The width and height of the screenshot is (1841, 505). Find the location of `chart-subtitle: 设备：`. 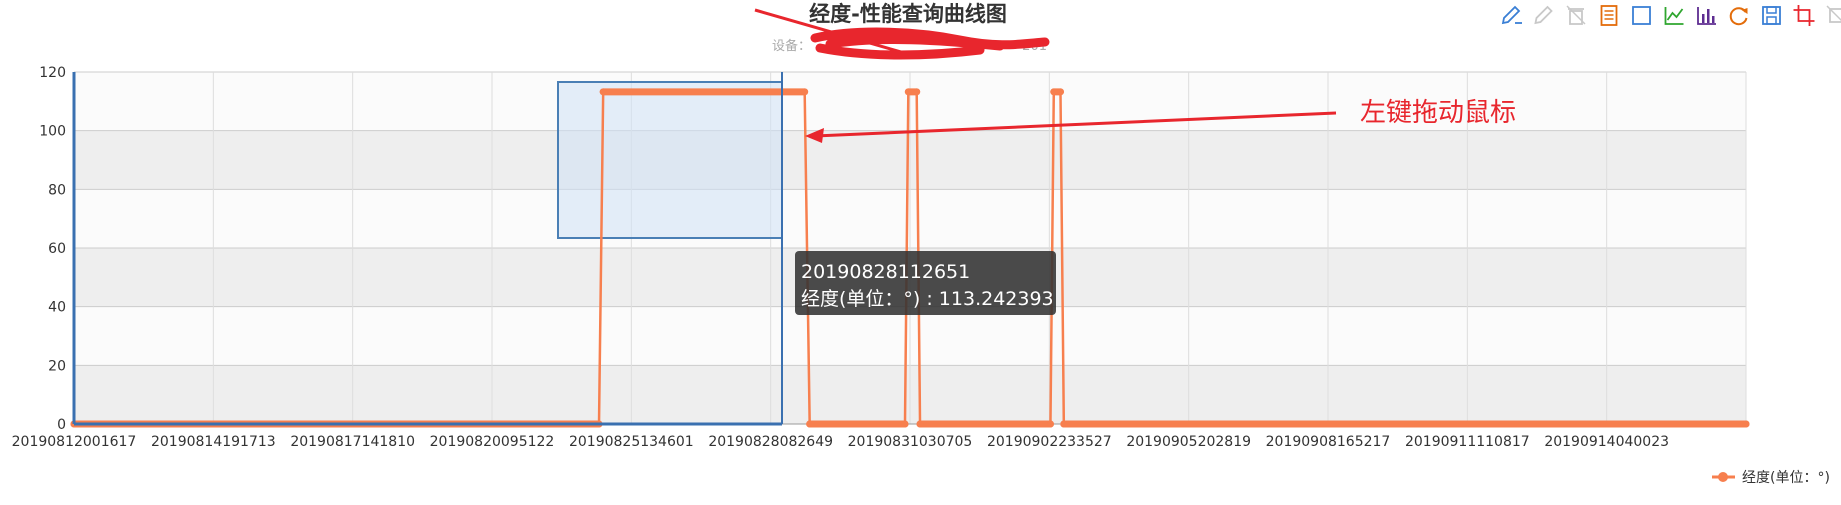

chart-subtitle: 设备： is located at coordinates (791, 46).